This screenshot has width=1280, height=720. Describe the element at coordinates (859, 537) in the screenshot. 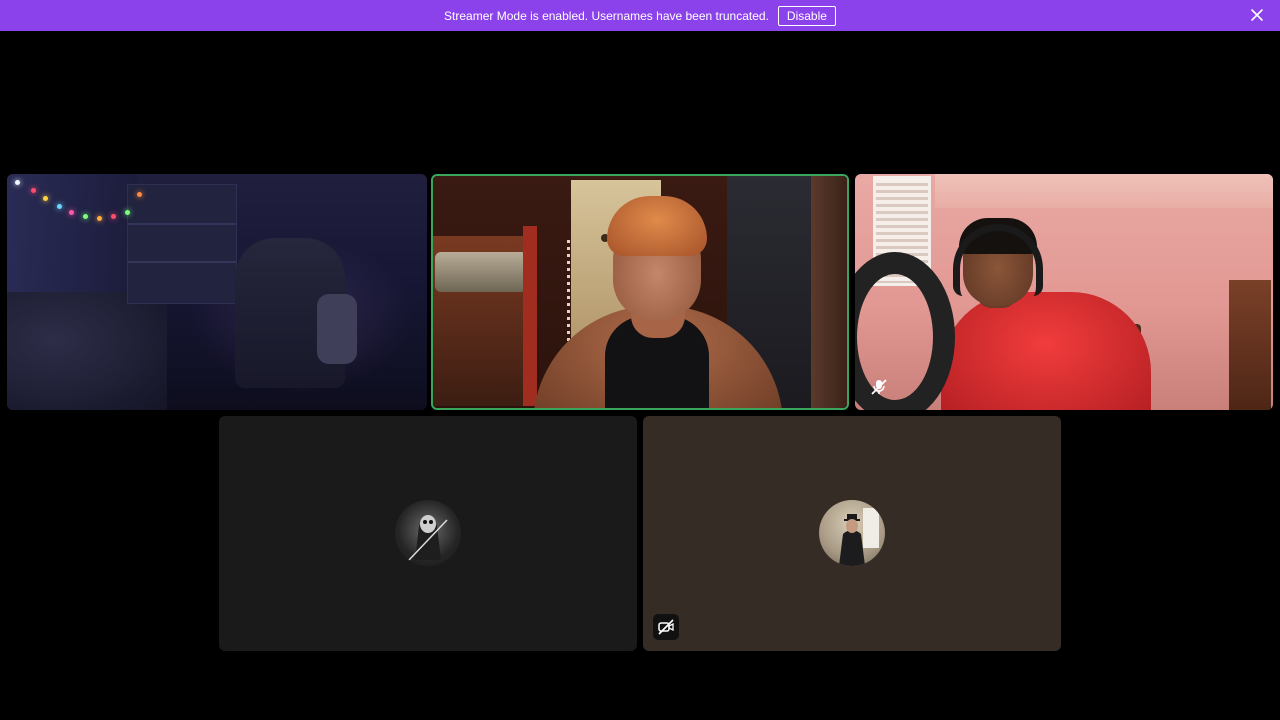

I see `avatar-suit-icon` at that location.